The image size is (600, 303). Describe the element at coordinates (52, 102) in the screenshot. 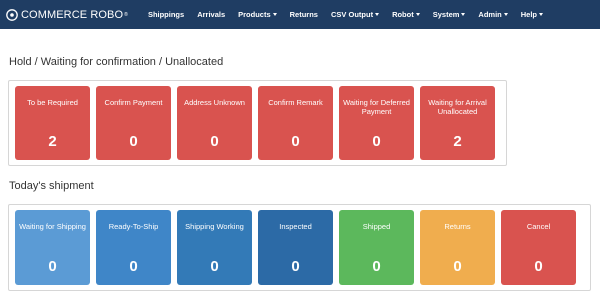

I see `tile-label: To be Required` at that location.